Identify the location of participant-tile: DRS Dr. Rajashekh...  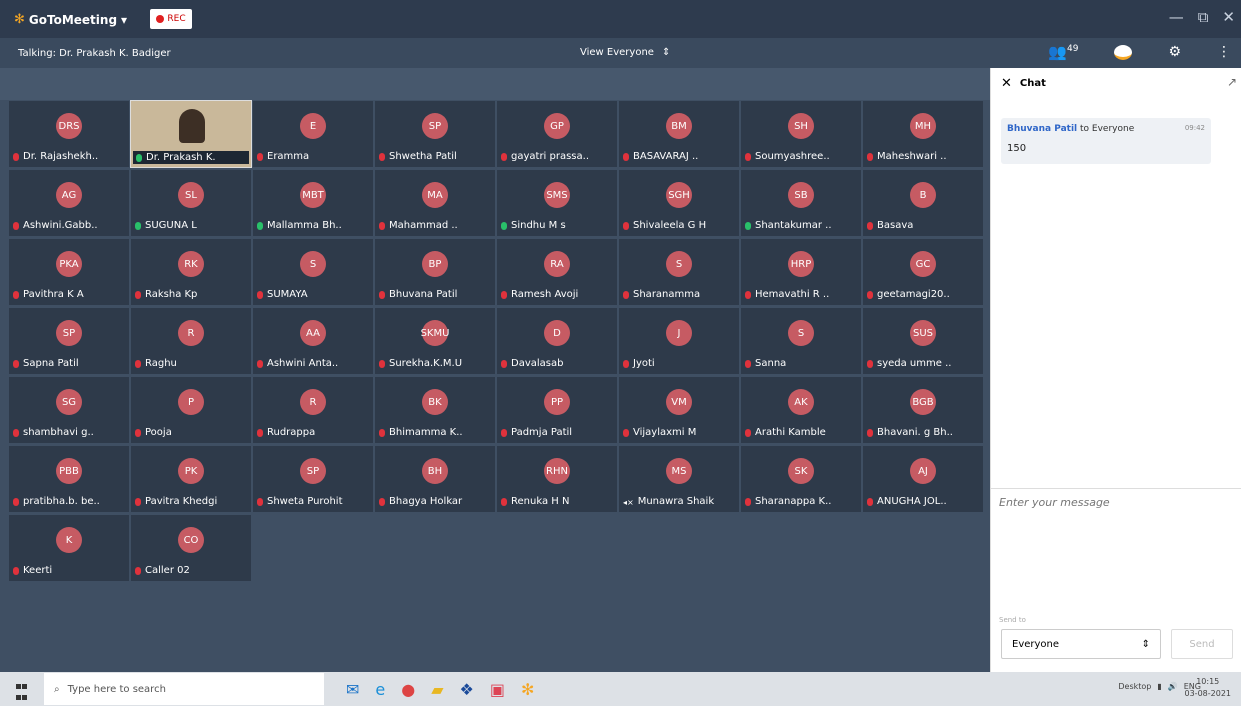
(69, 134).